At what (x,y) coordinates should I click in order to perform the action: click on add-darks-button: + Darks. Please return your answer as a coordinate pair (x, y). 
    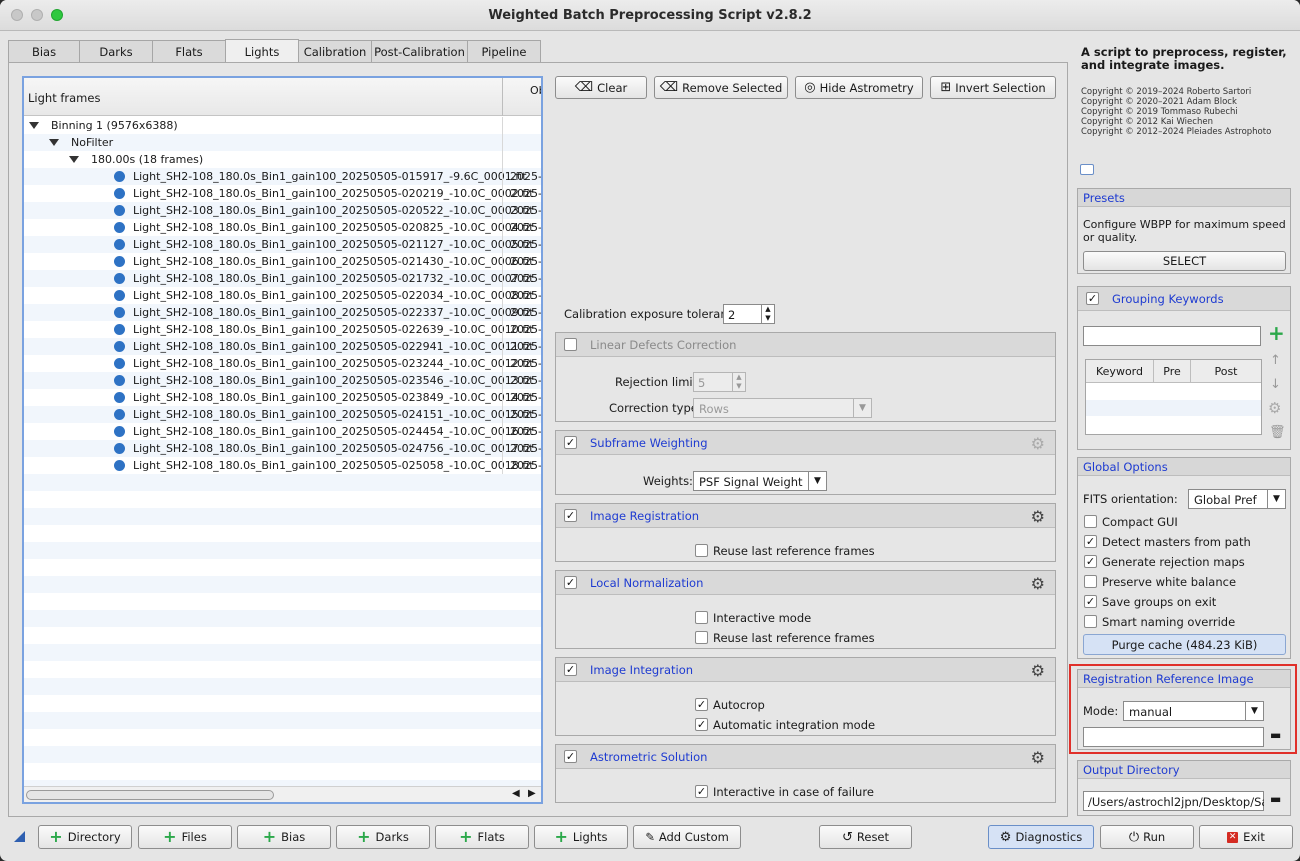
    Looking at the image, I should click on (383, 837).